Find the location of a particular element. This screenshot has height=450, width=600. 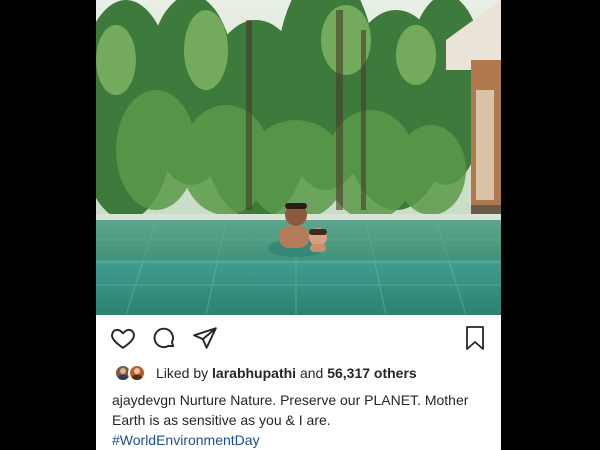

save-button is located at coordinates (475, 338).